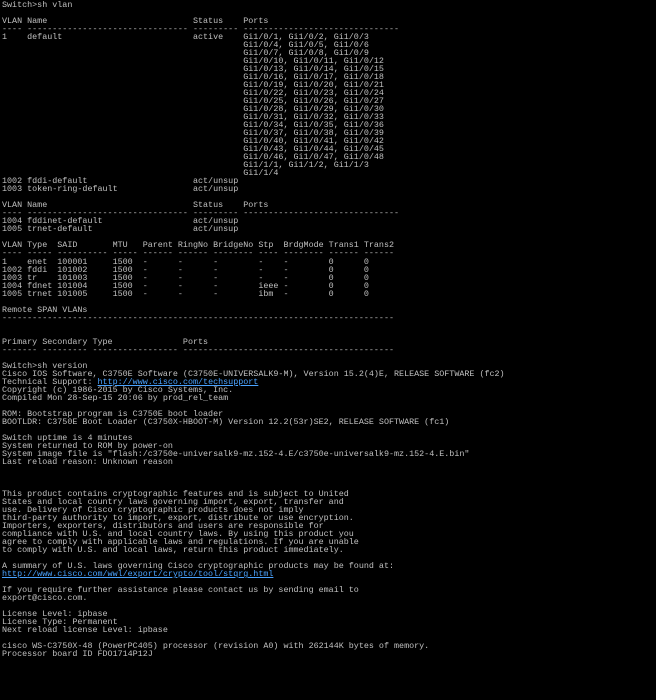 The width and height of the screenshot is (656, 700). Describe the element at coordinates (185, 261) in the screenshot. I see `terminal-line: 1 enet 100001 1500 - - - - - 0 0` at that location.